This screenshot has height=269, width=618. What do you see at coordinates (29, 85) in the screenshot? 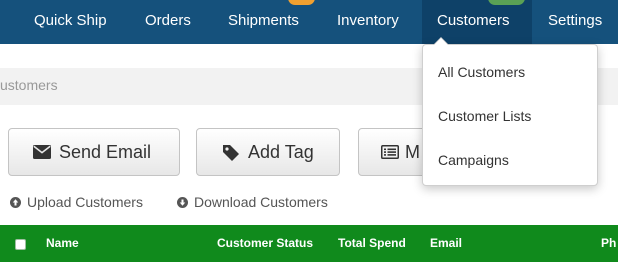
I see `breadcrumb-label: ustomers` at bounding box center [29, 85].